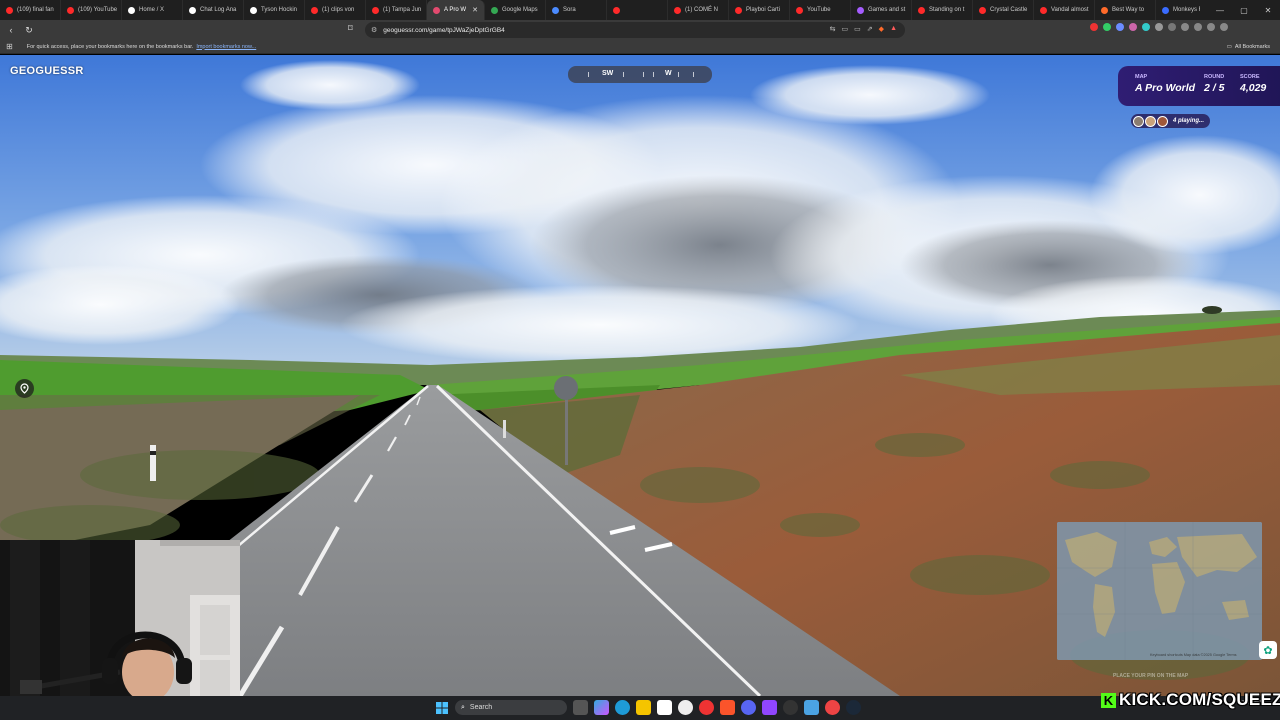 Image resolution: width=1280 pixels, height=720 pixels. What do you see at coordinates (832, 707) in the screenshot?
I see `chrome-icon` at bounding box center [832, 707].